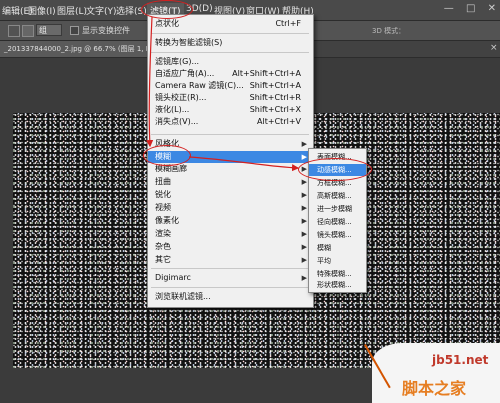 The image size is (500, 403). What do you see at coordinates (230, 278) in the screenshot?
I see `menu-item-digimarc: Digimarc ▶` at bounding box center [230, 278].